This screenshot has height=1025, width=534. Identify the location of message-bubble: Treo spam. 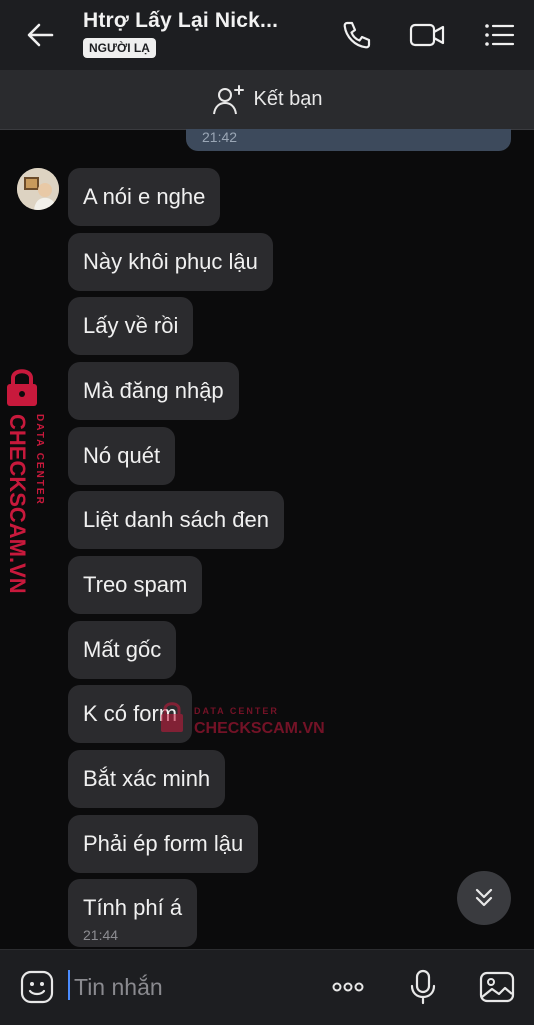
(135, 585).